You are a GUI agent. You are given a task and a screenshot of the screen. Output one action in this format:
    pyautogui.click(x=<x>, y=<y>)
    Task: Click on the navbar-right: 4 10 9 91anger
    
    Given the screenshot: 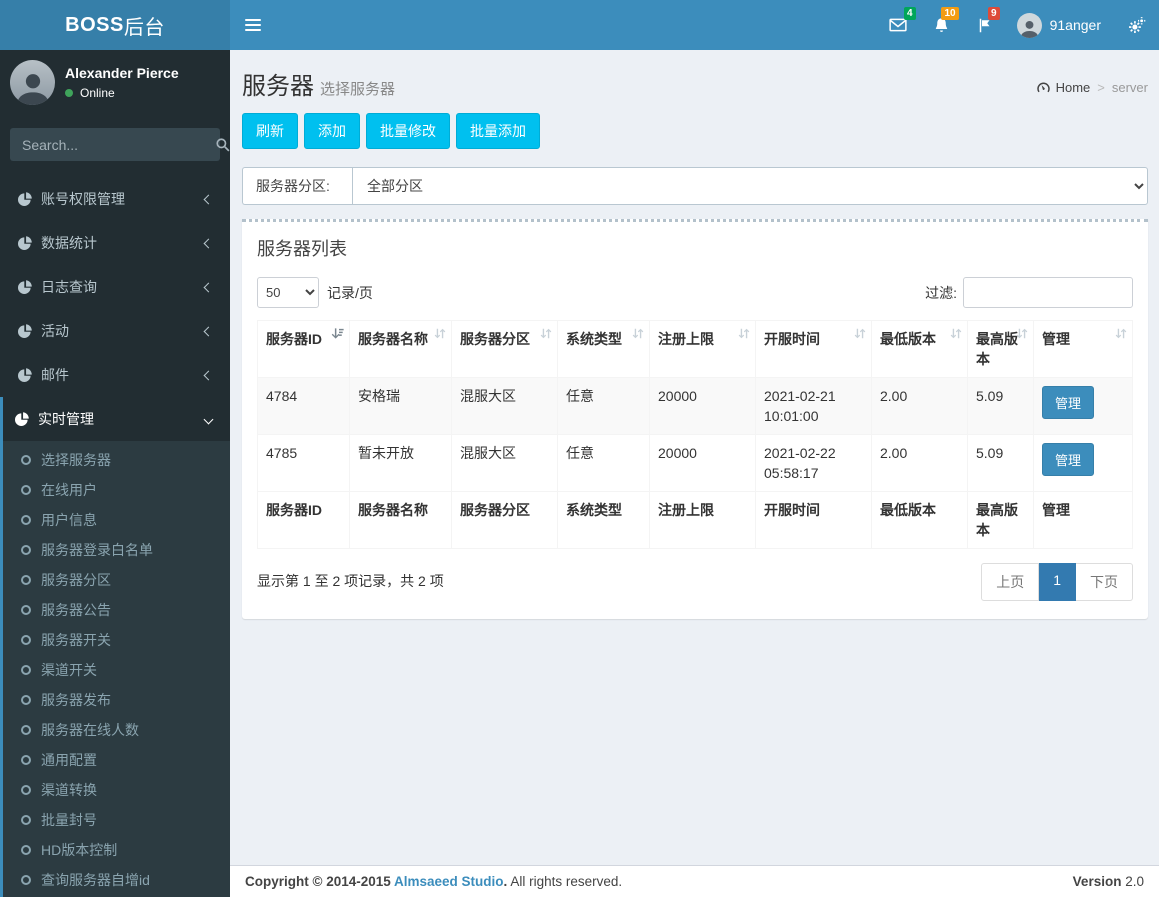 What is the action you would take?
    pyautogui.click(x=1017, y=25)
    